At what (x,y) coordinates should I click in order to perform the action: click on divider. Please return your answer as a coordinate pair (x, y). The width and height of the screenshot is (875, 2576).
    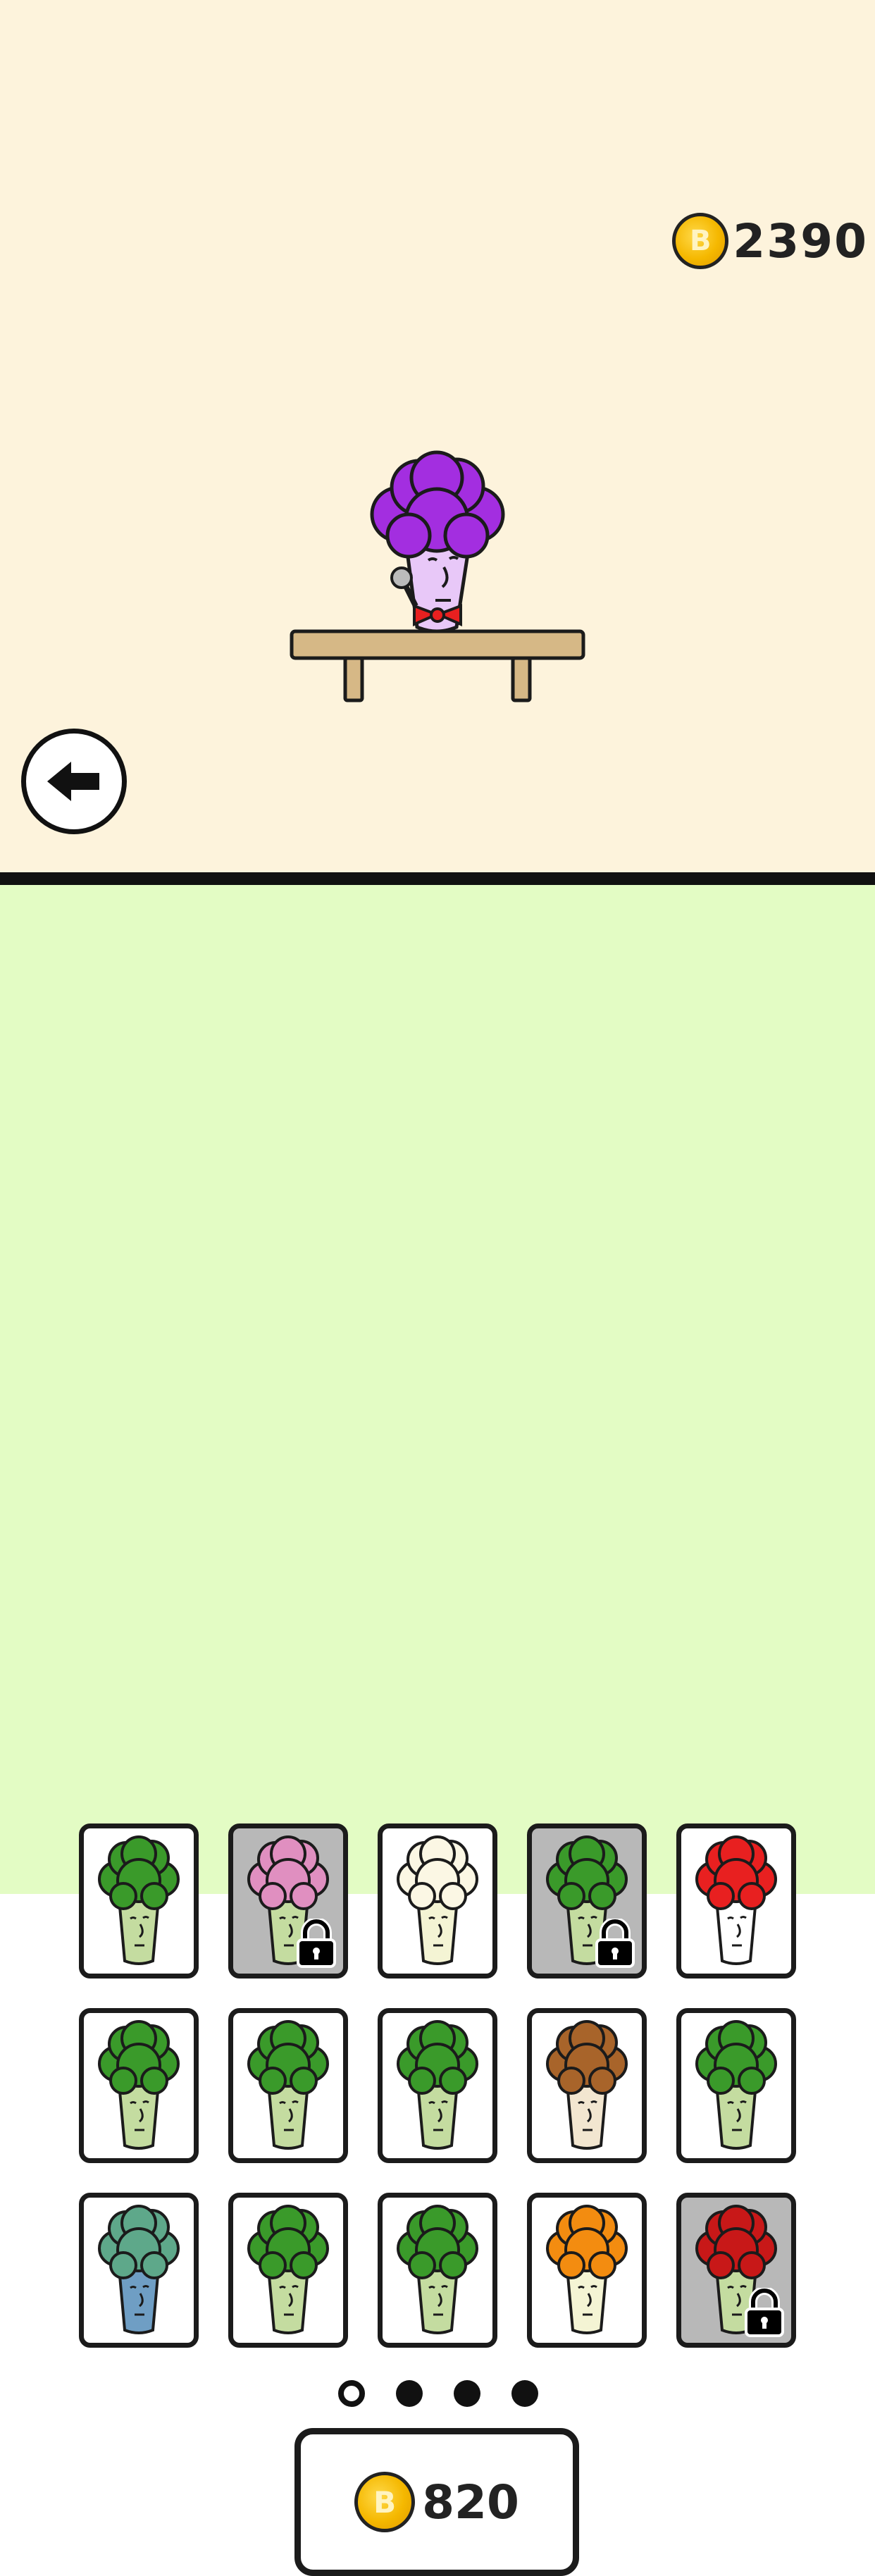
    Looking at the image, I should click on (437, 878).